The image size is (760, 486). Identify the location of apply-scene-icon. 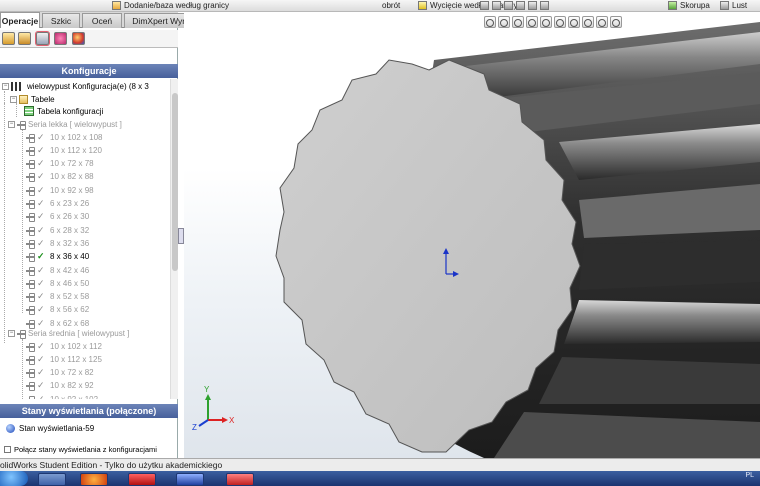
(602, 22).